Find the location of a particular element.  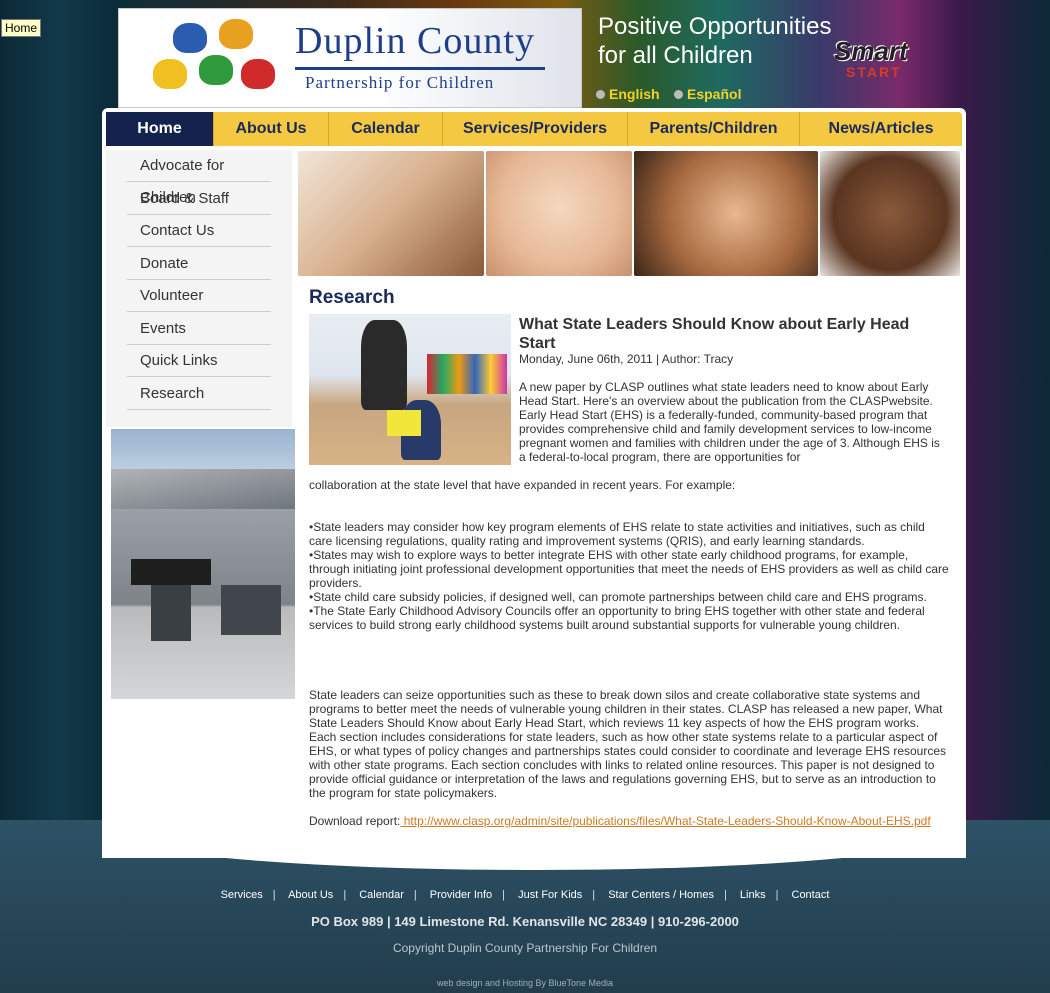

lang-english-label: English is located at coordinates (634, 94).